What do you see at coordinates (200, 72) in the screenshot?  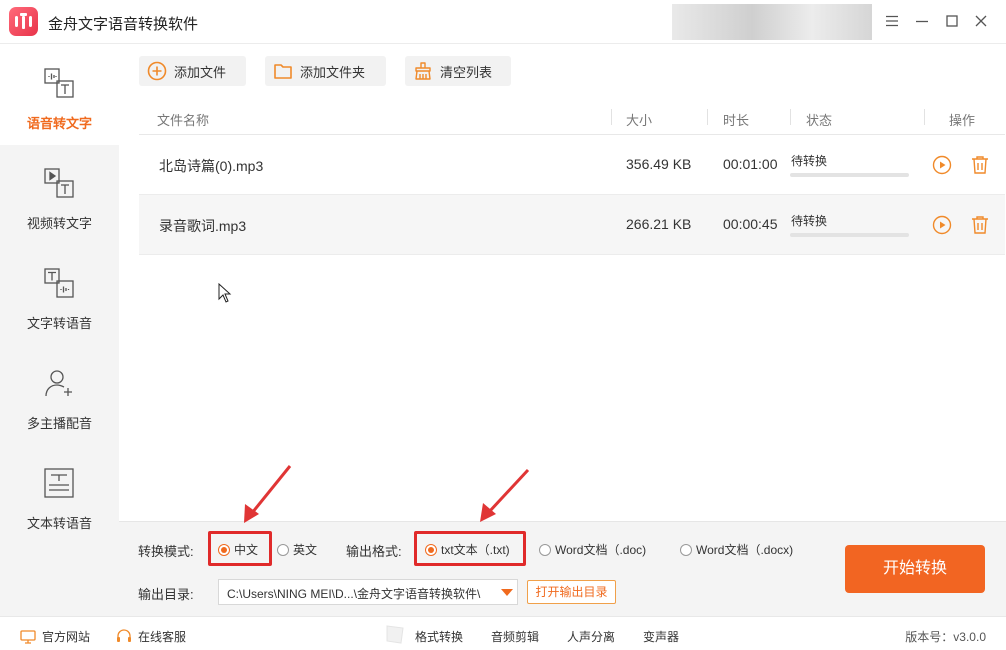 I see `add-file-label: 添加文件` at bounding box center [200, 72].